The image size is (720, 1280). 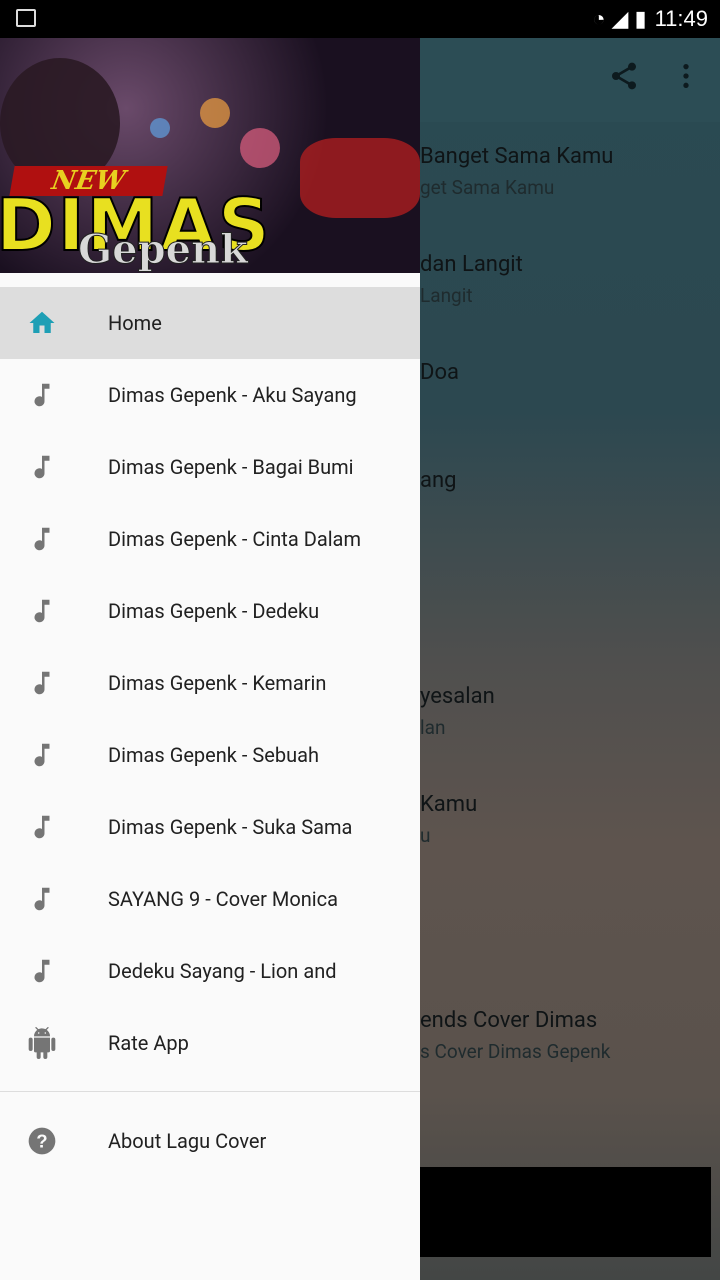 I want to click on logo-subtitle: Gepenk, so click(x=163, y=250).